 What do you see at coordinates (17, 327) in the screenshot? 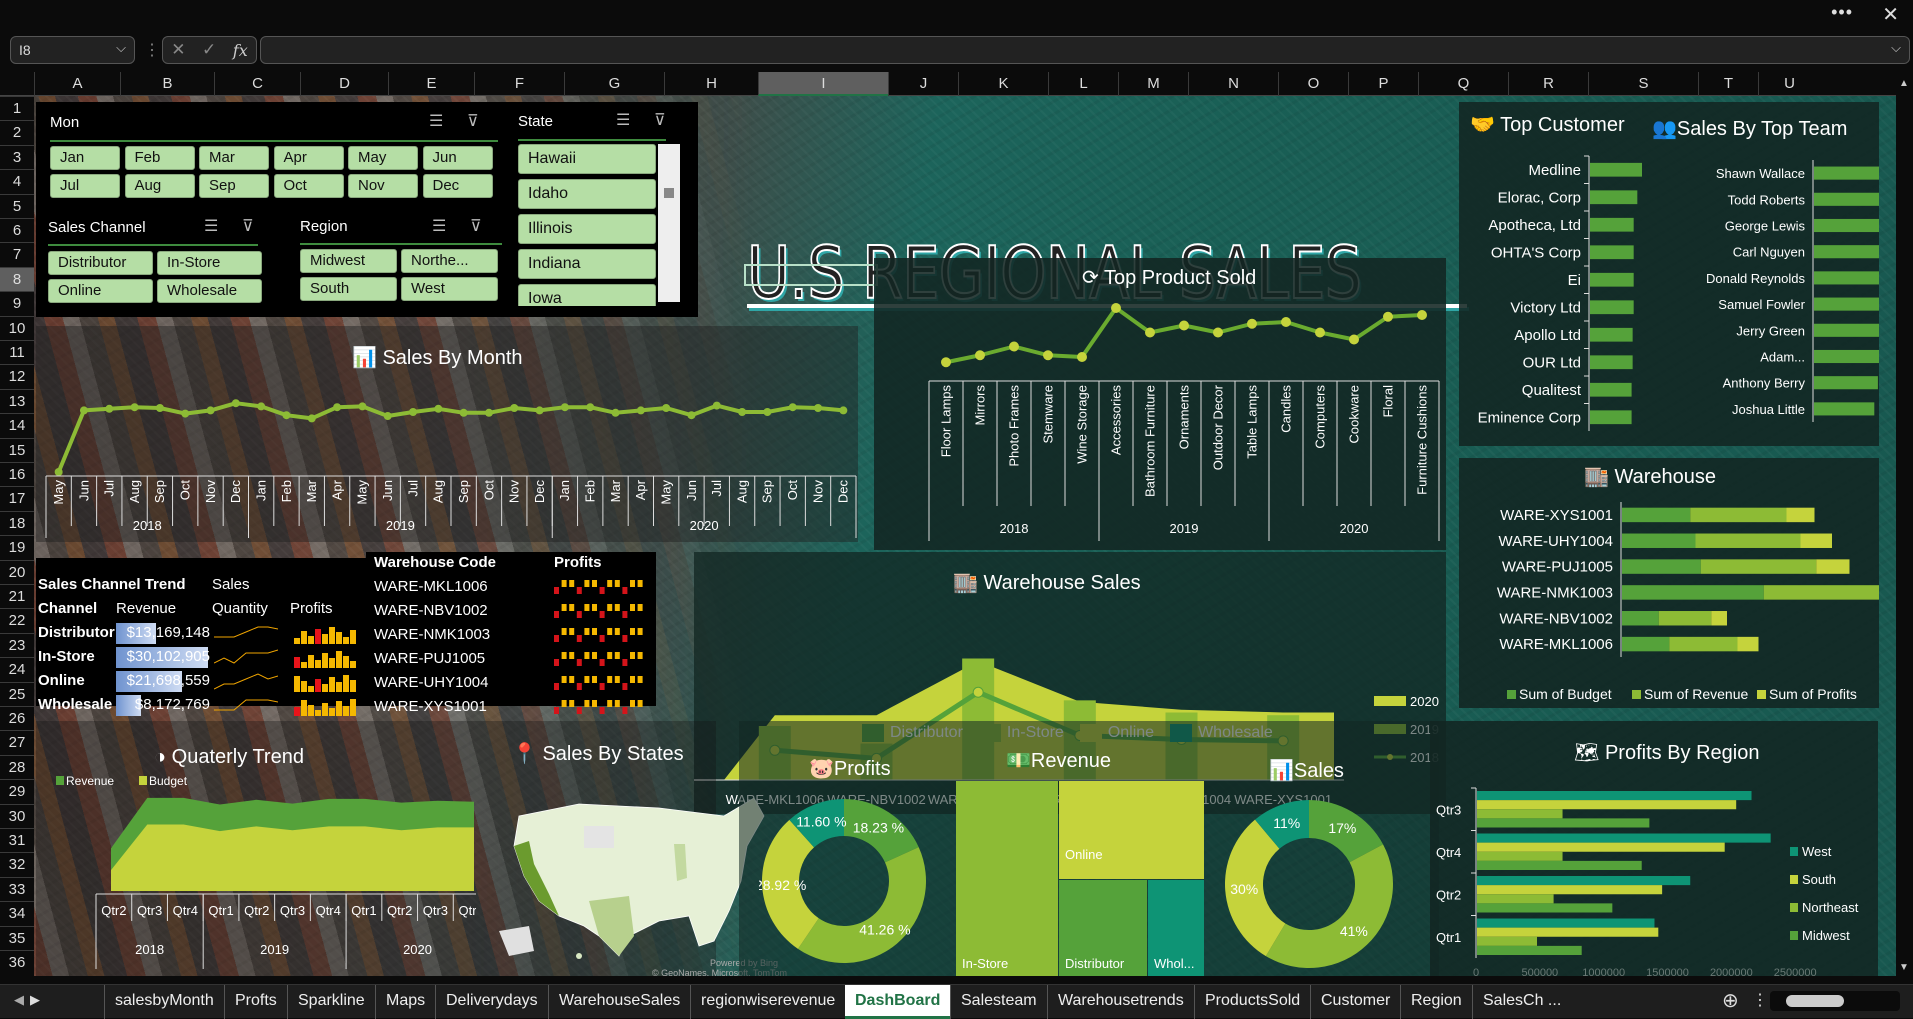
I see `row-header-10: 10` at bounding box center [17, 327].